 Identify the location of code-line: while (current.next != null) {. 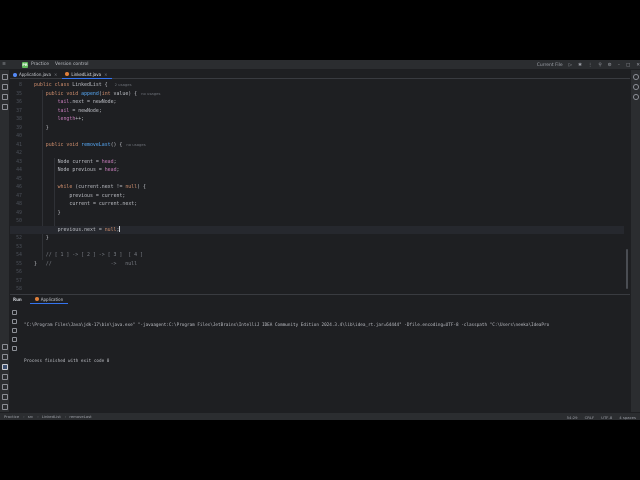
(90, 187).